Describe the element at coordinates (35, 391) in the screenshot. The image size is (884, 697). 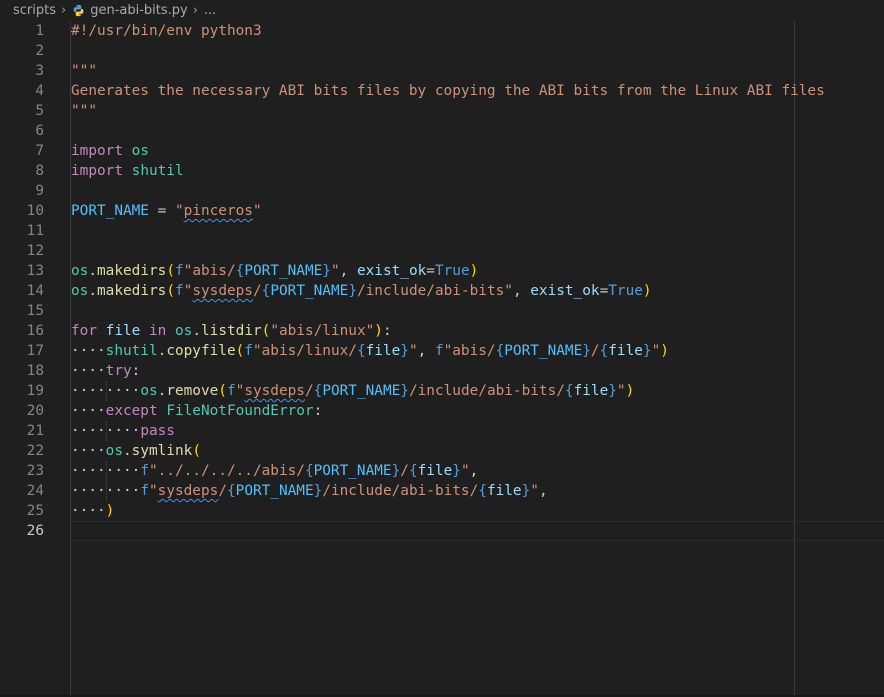
I see `line-number: 19` at that location.